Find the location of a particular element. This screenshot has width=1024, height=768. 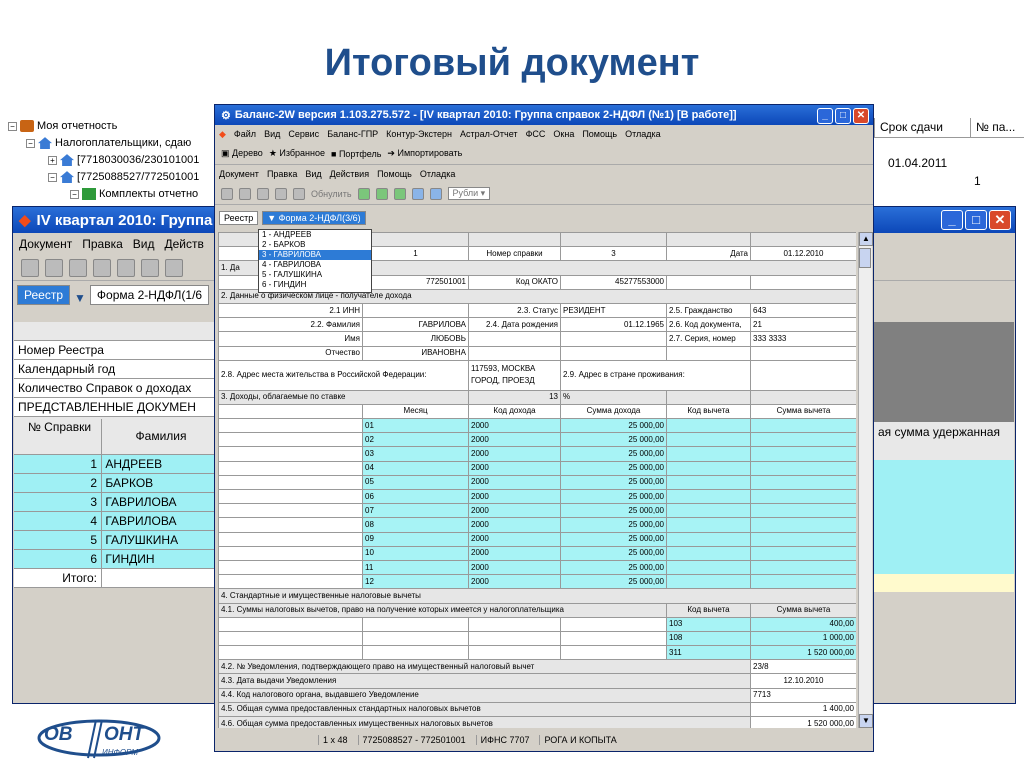

year-value: 1 is located at coordinates (415, 254).